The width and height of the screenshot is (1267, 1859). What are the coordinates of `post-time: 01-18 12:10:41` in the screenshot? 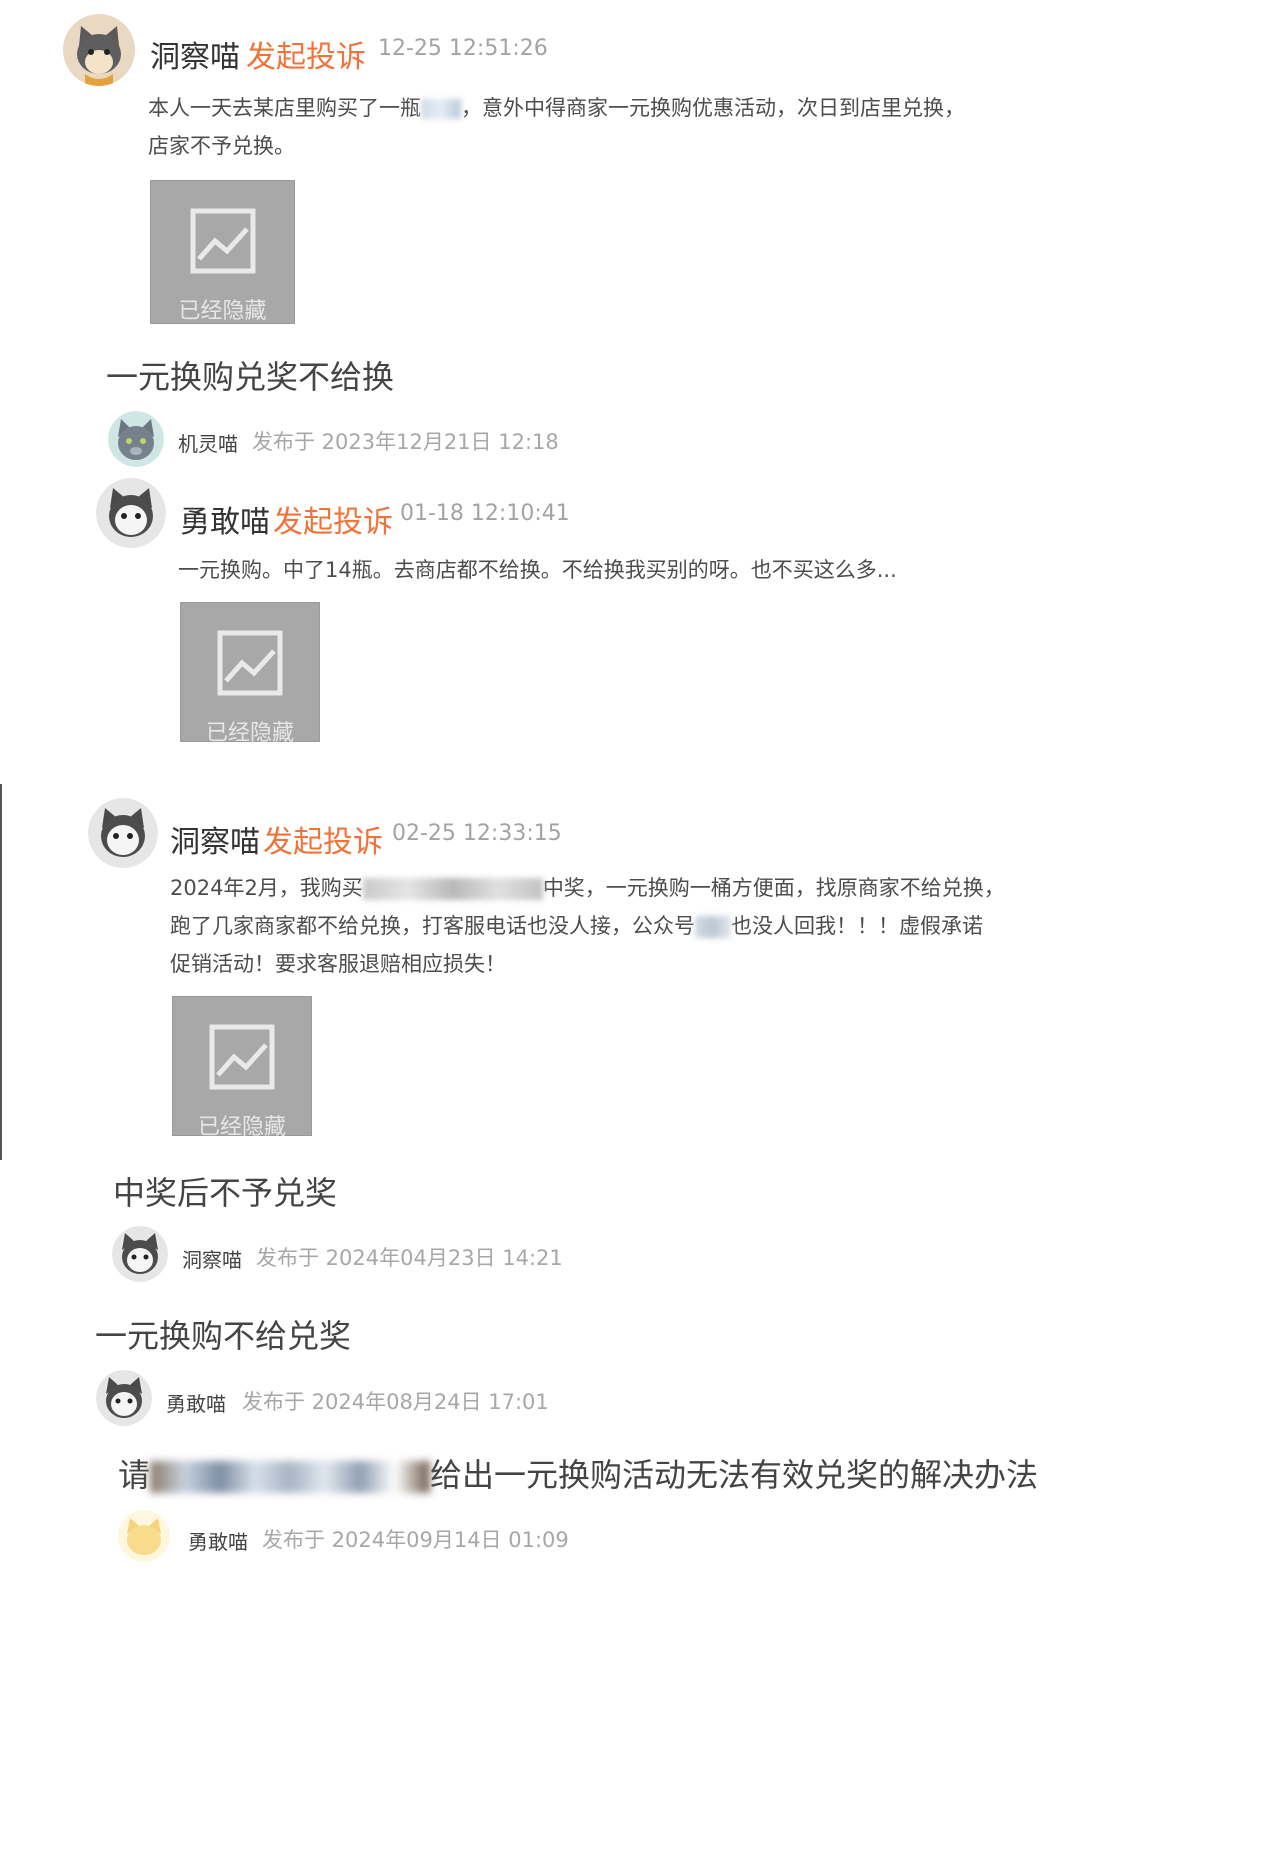 It's located at (485, 513).